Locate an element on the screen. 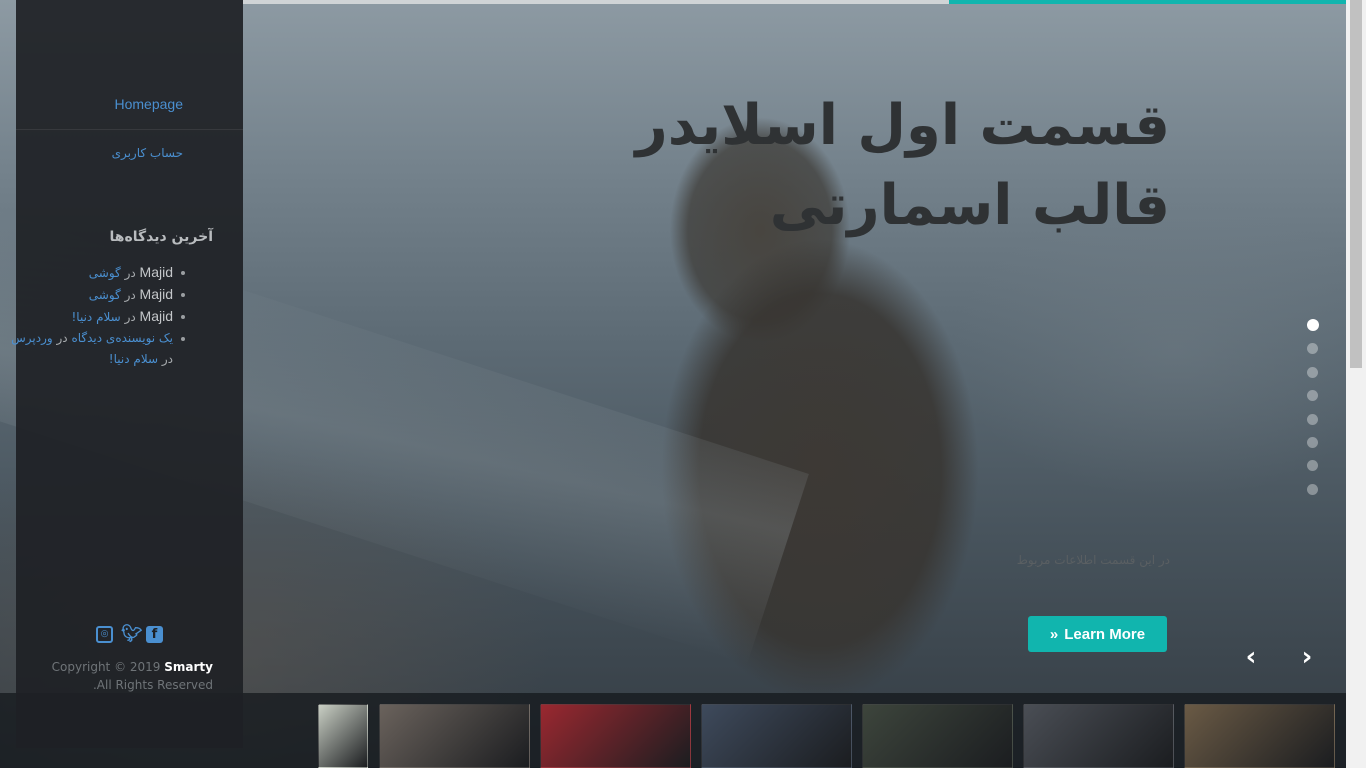 This screenshot has width=1366, height=768. nav-homepage-link: Homepage is located at coordinates (149, 104).